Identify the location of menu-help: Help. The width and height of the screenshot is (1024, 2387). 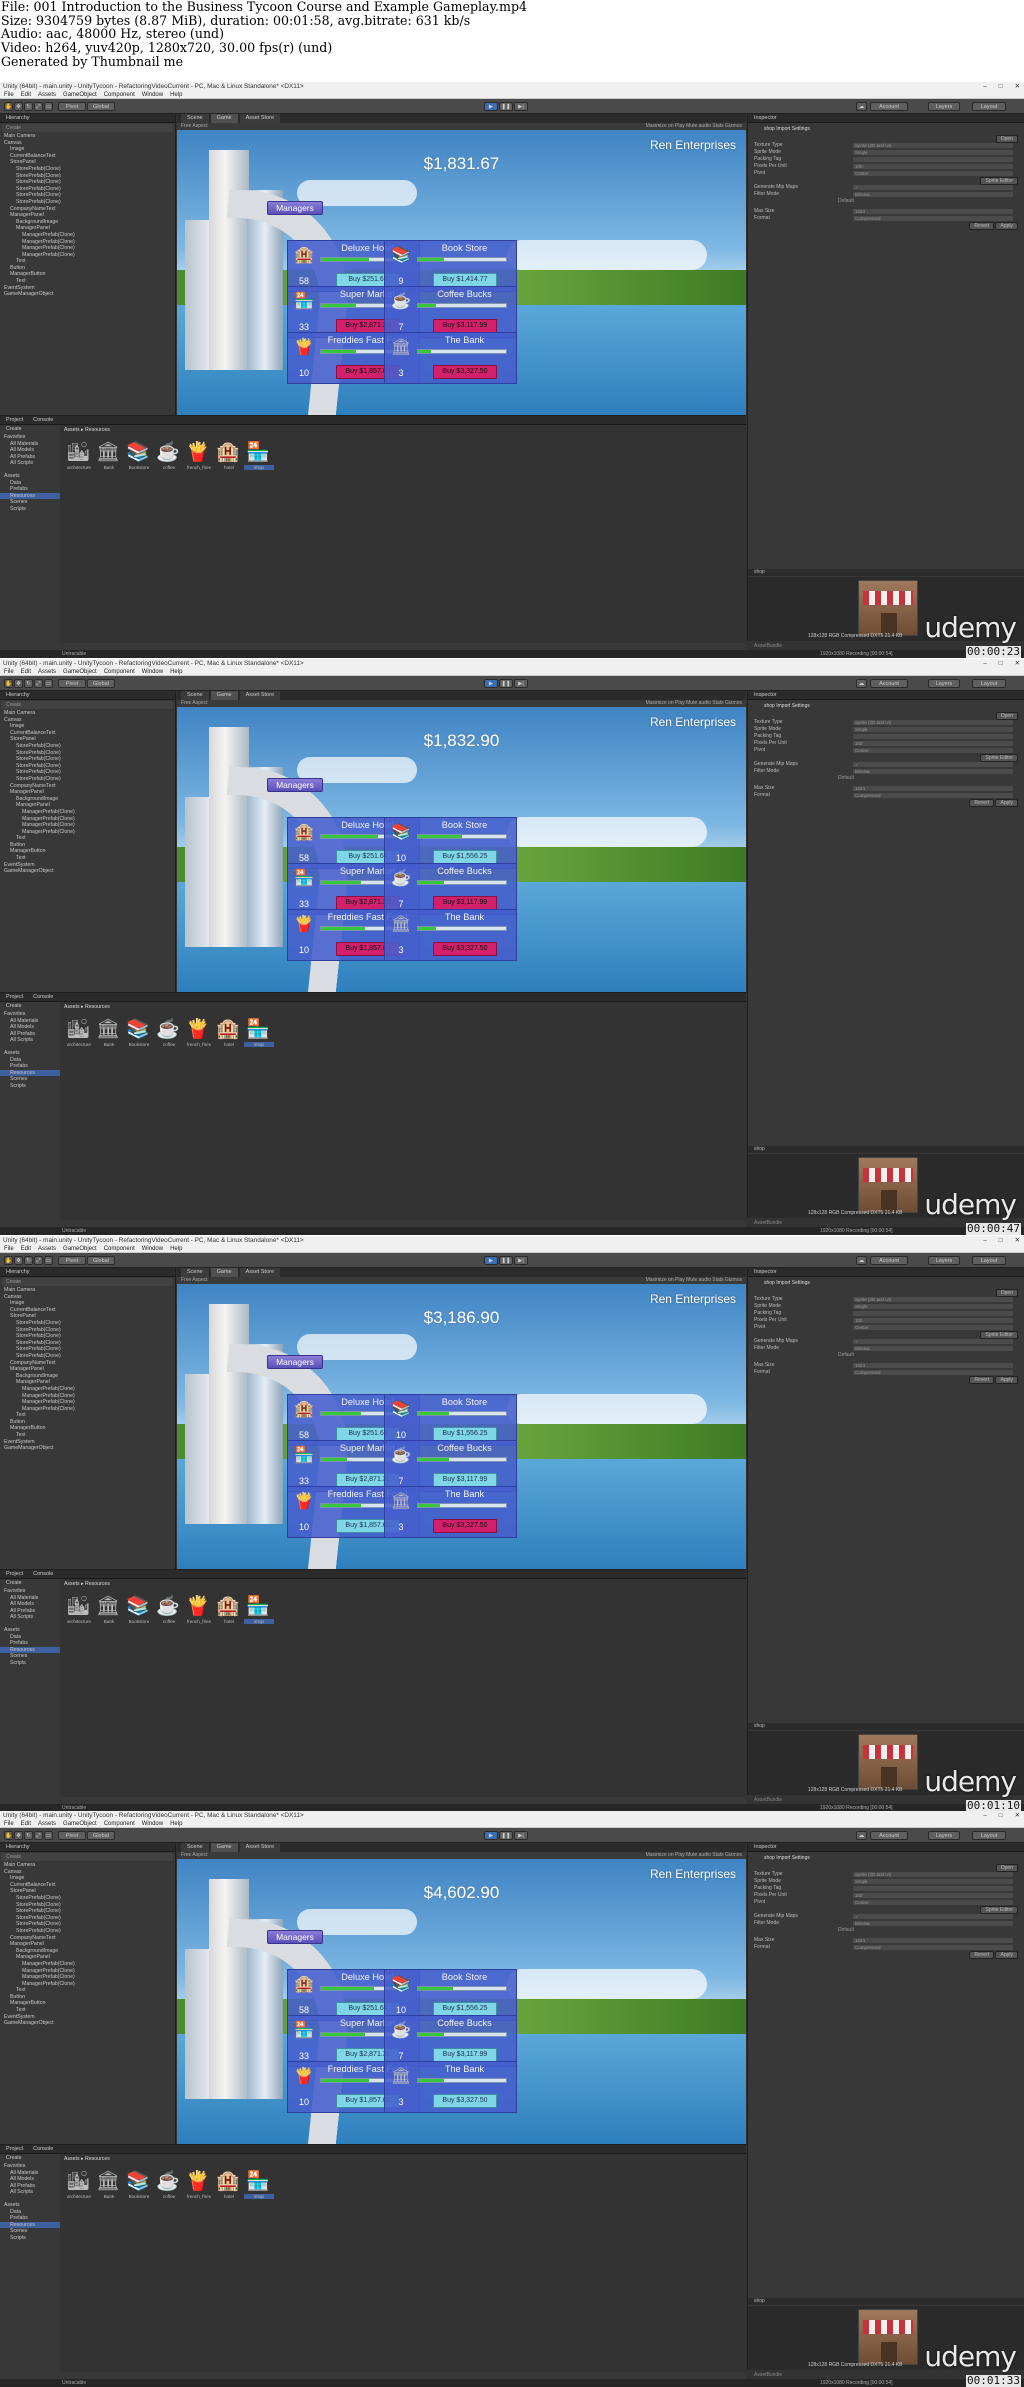
(176, 1248).